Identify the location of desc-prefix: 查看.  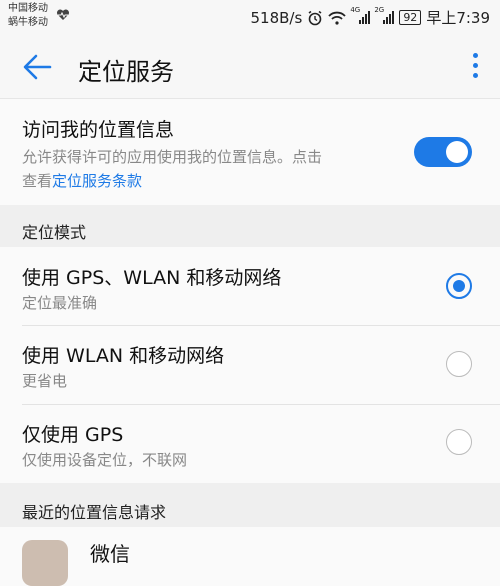
(37, 181).